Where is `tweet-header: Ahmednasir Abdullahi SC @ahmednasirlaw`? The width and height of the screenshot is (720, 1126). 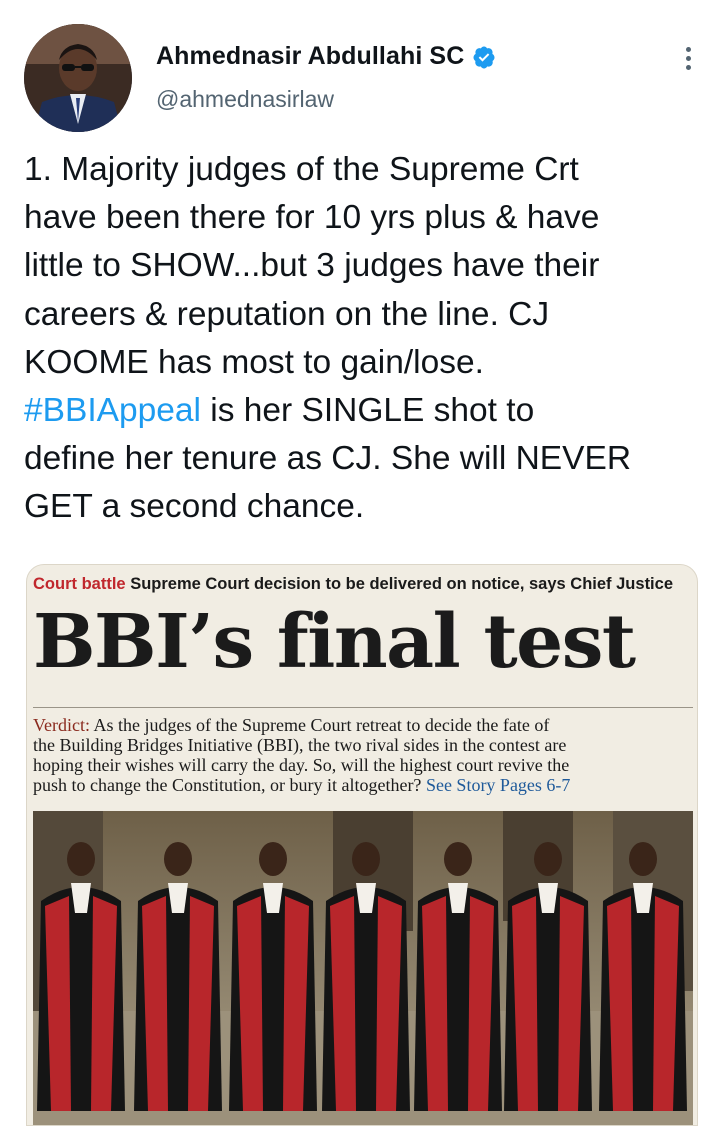
tweet-header: Ahmednasir Abdullahi SC @ahmednasirlaw is located at coordinates (364, 77).